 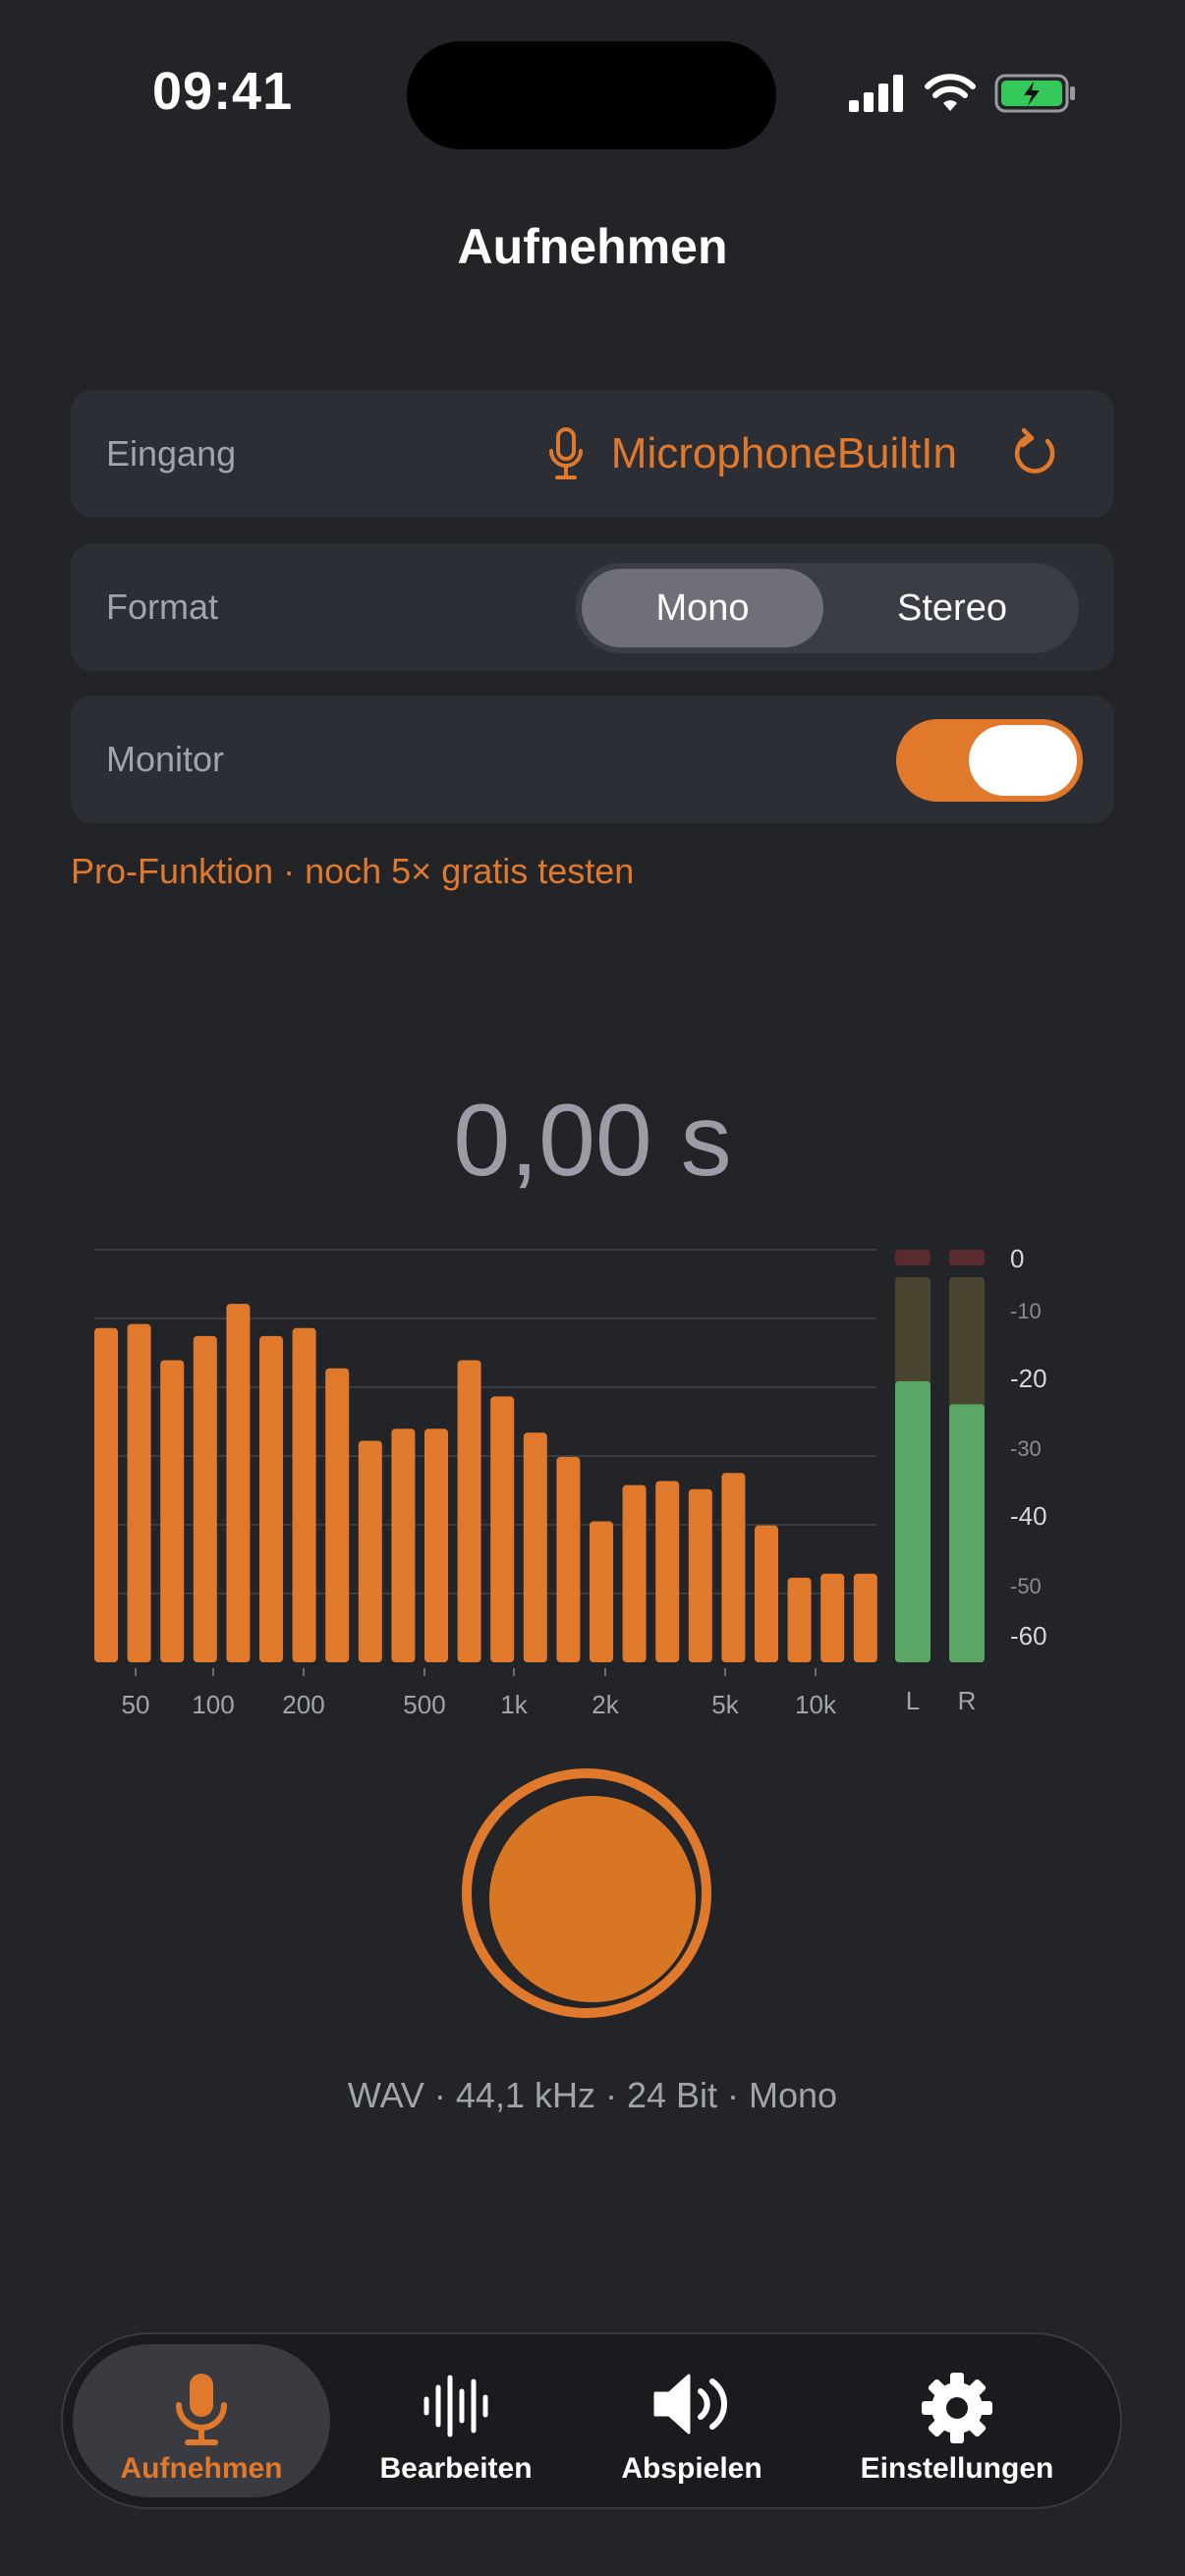 I want to click on format-row: Format Mono Stereo, so click(x=592, y=607).